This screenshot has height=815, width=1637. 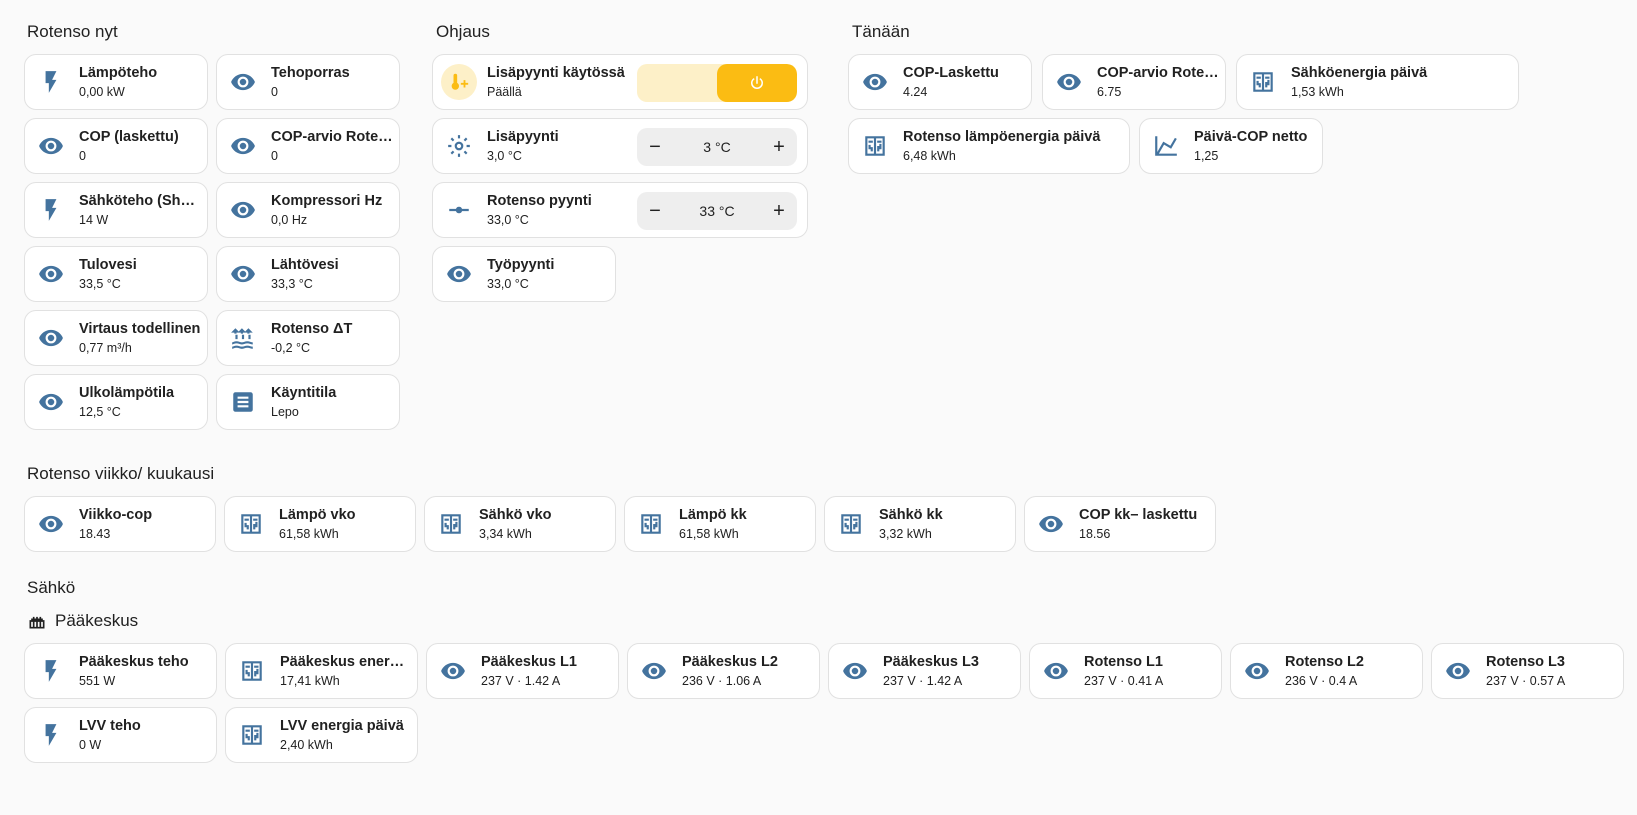 I want to click on stepper-value: 33 °C, so click(x=717, y=211).